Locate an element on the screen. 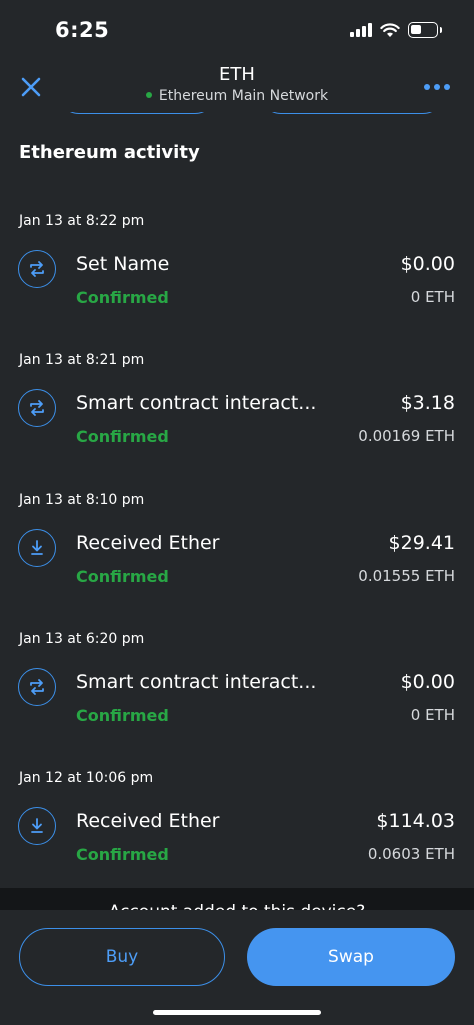  transaction-title: Set Name is located at coordinates (123, 264).